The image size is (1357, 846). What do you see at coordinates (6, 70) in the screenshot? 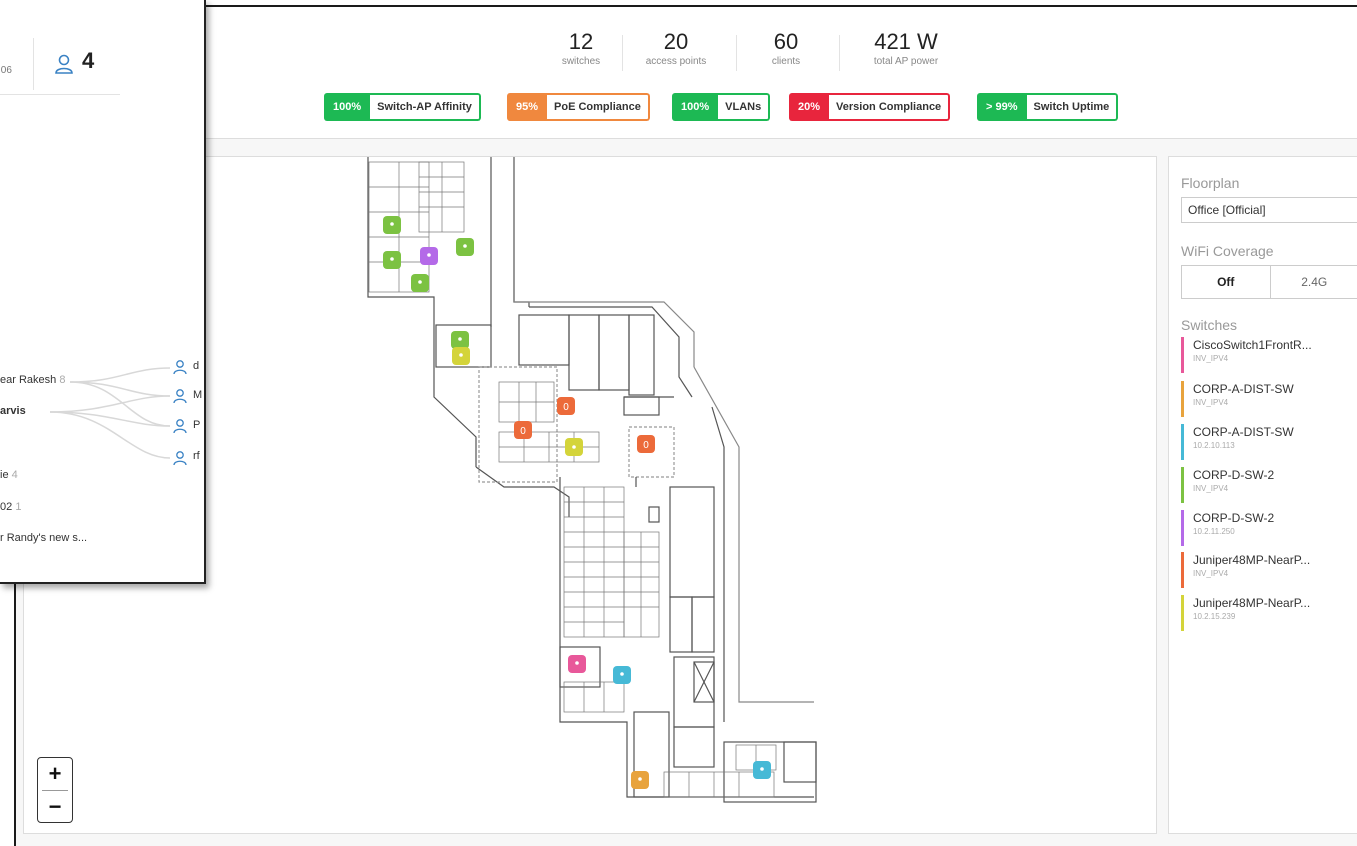
I see `popup-metric-value: :06` at bounding box center [6, 70].